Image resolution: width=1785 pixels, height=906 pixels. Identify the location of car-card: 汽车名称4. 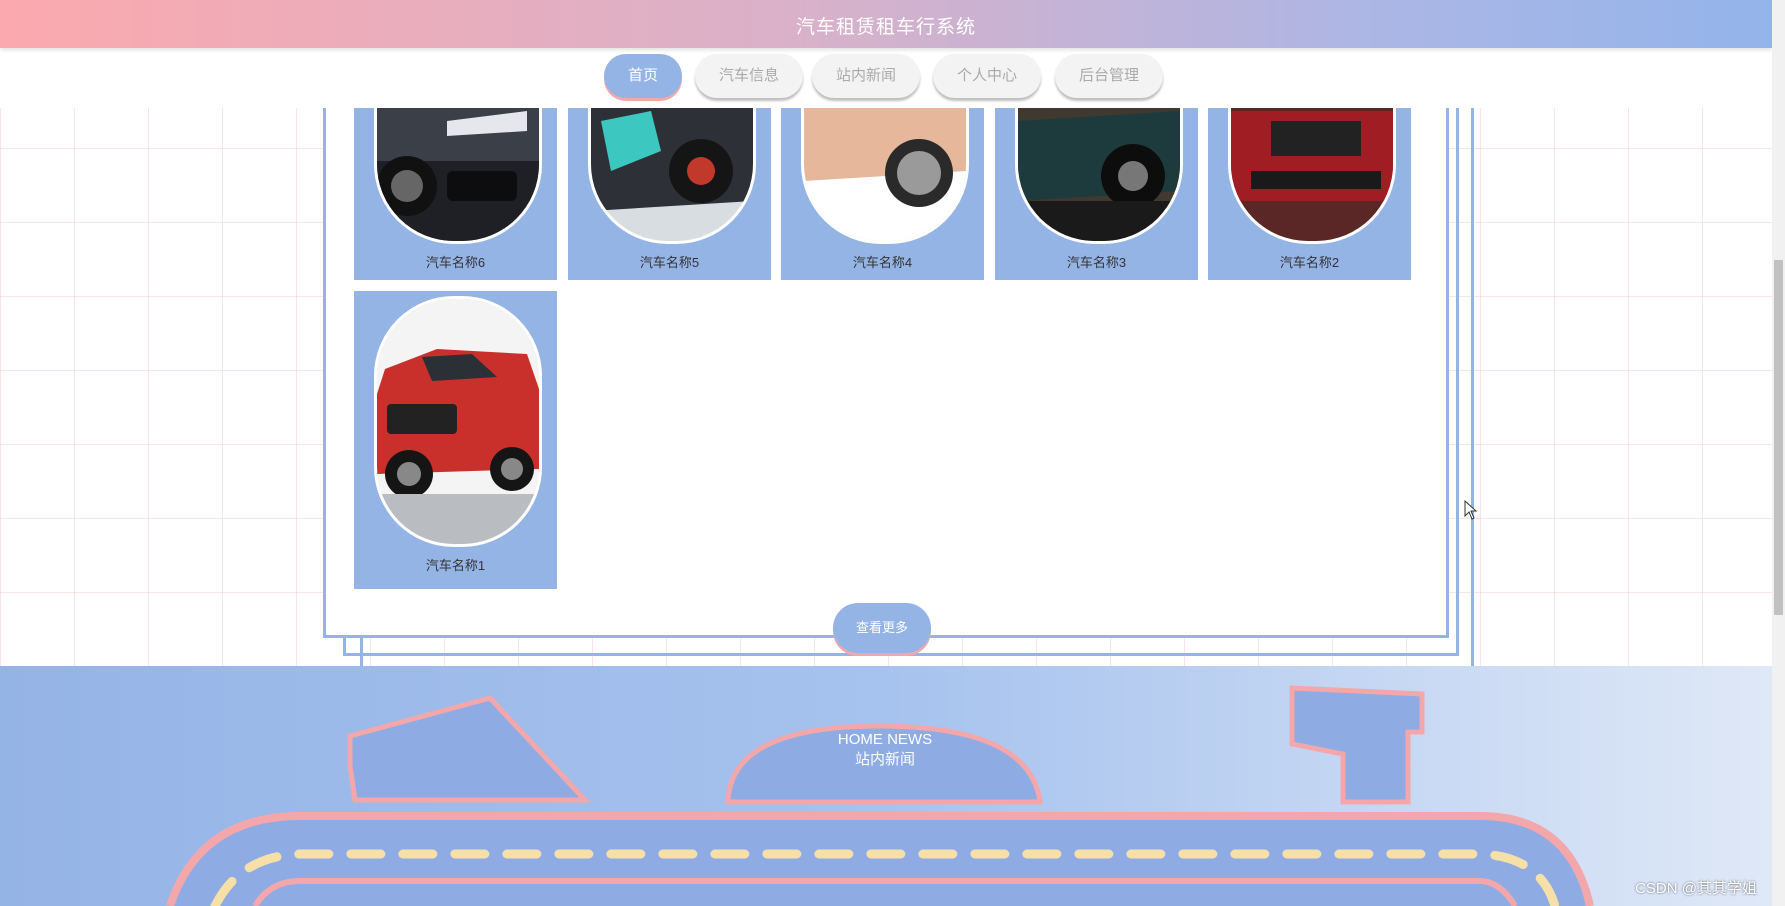
(882, 194).